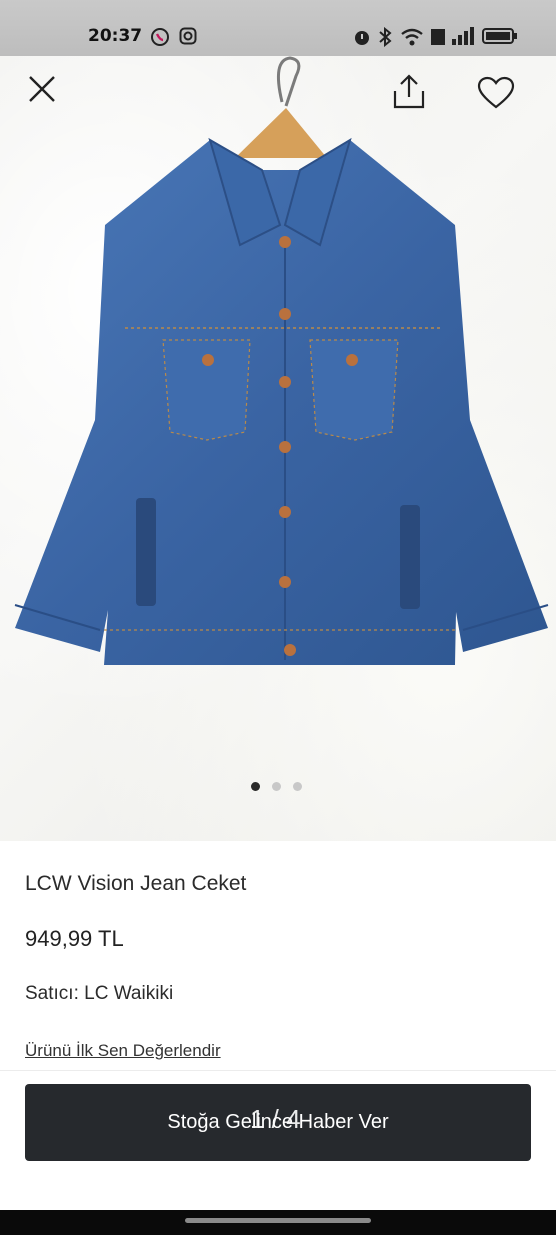  Describe the element at coordinates (362, 38) in the screenshot. I see `alarm-icon` at that location.